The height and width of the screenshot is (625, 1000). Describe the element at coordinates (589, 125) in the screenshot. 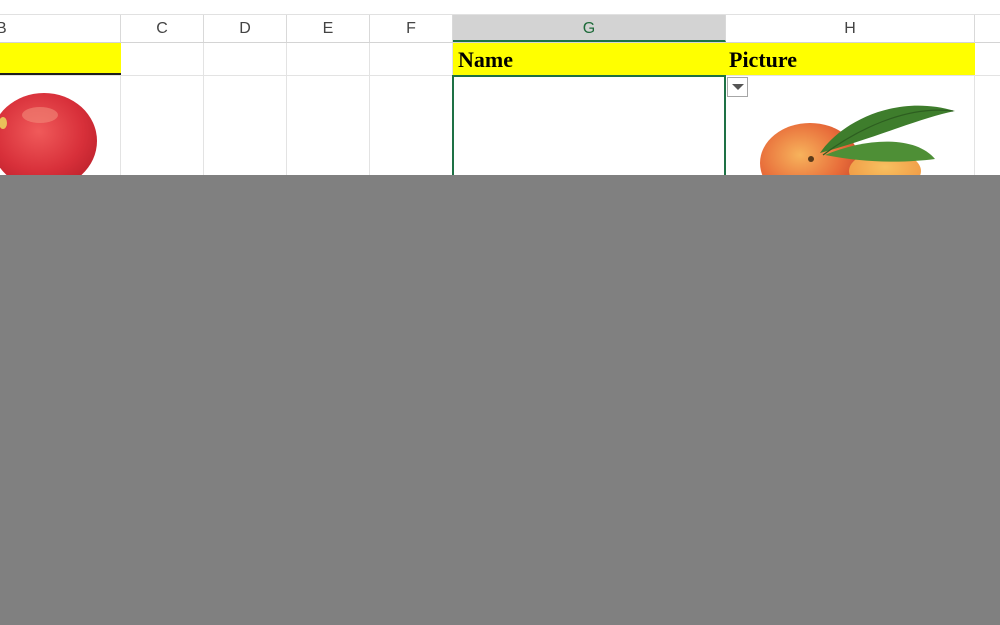

I see `active-cell-g2` at that location.